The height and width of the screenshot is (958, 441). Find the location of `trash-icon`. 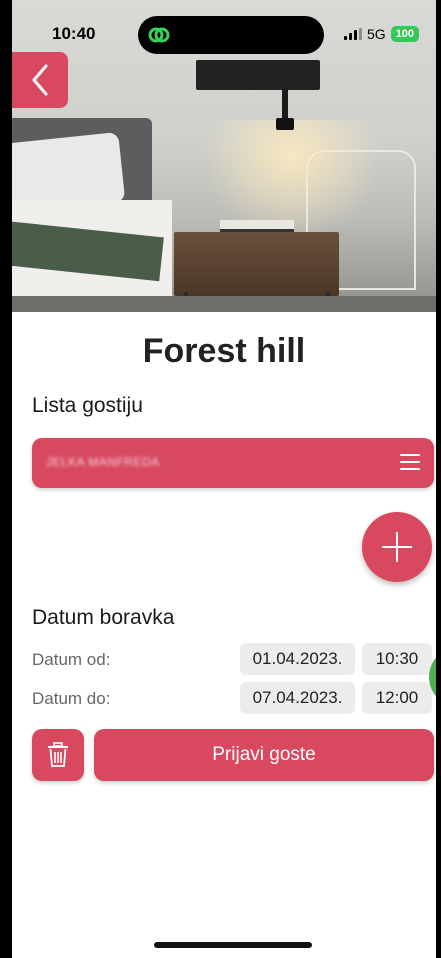

trash-icon is located at coordinates (58, 754).